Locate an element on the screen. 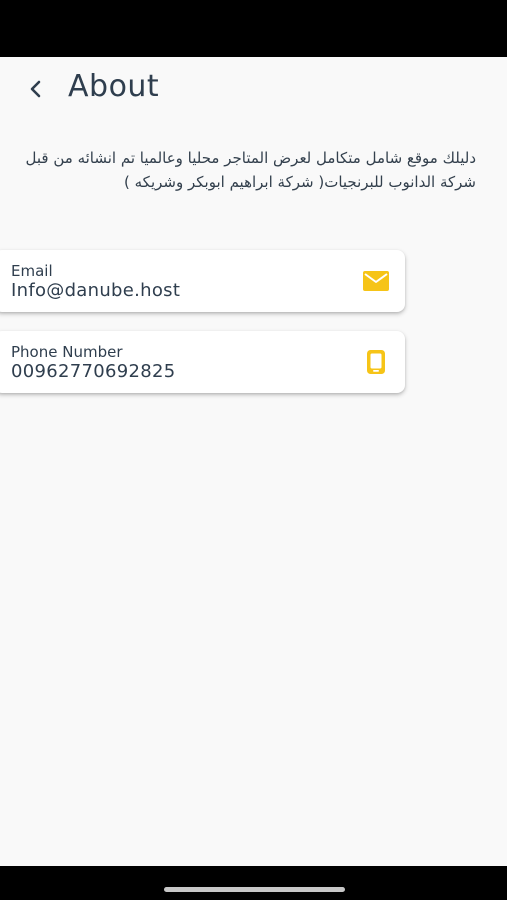  email-value: Info@danube.host is located at coordinates (95, 290).